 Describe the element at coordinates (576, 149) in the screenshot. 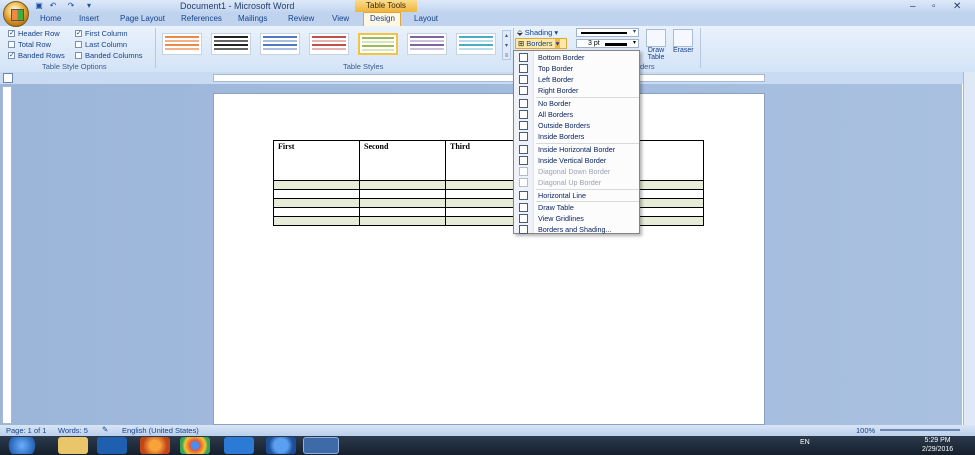

I see `menu-item-inside-horizontal-border: Inside Horizontal Border` at that location.